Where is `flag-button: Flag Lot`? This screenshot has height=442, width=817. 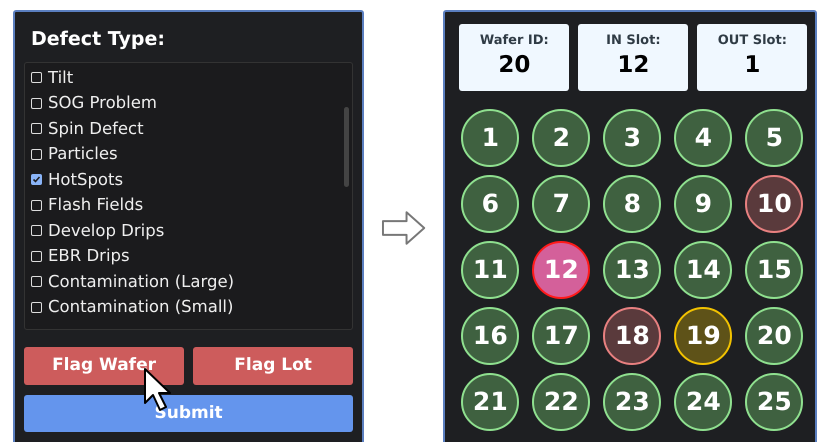 flag-button: Flag Lot is located at coordinates (273, 366).